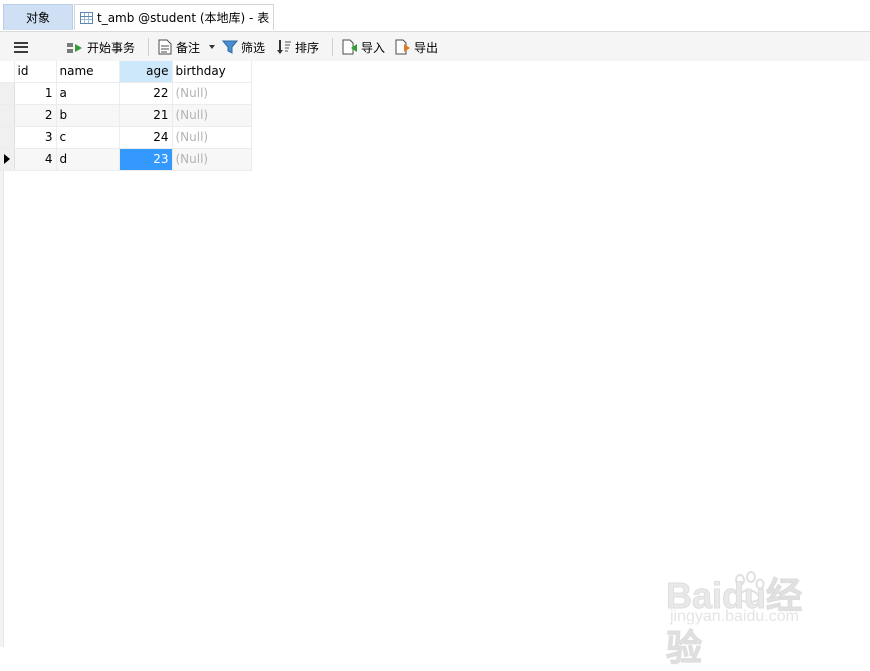  I want to click on sort-button: 排序, so click(297, 47).